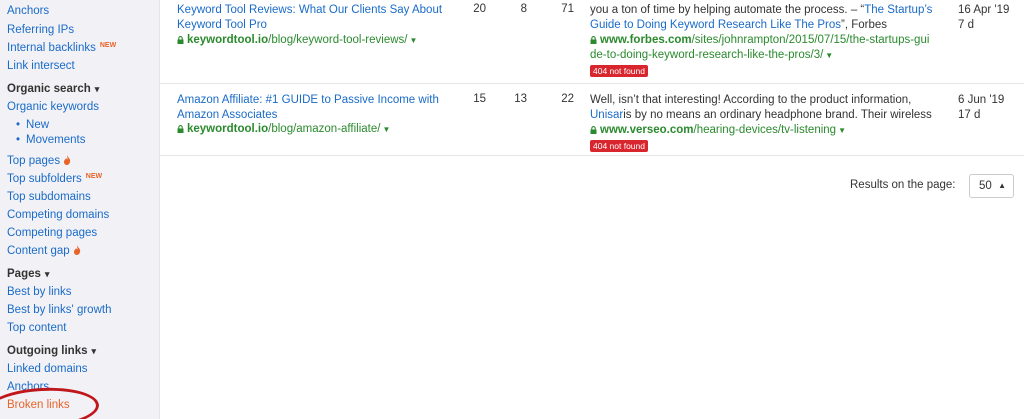  What do you see at coordinates (984, 10) in the screenshot?
I see `first-seen-date: 16 Apr '19` at bounding box center [984, 10].